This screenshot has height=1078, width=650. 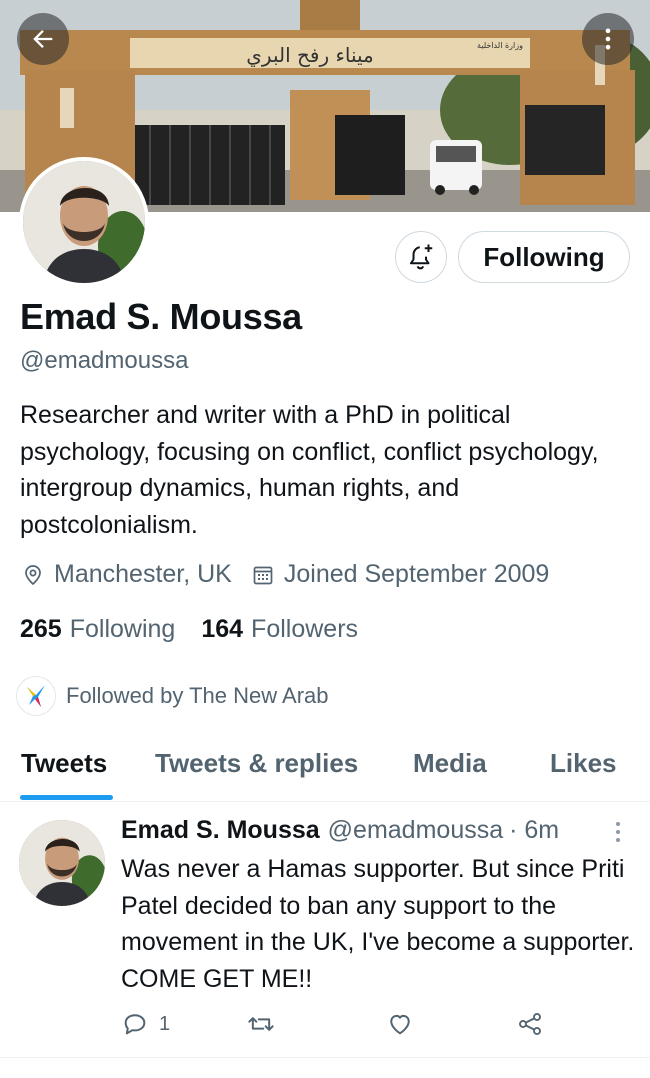 What do you see at coordinates (500, 45) in the screenshot?
I see `banner-sign-small: وزارة الداخلية` at bounding box center [500, 45].